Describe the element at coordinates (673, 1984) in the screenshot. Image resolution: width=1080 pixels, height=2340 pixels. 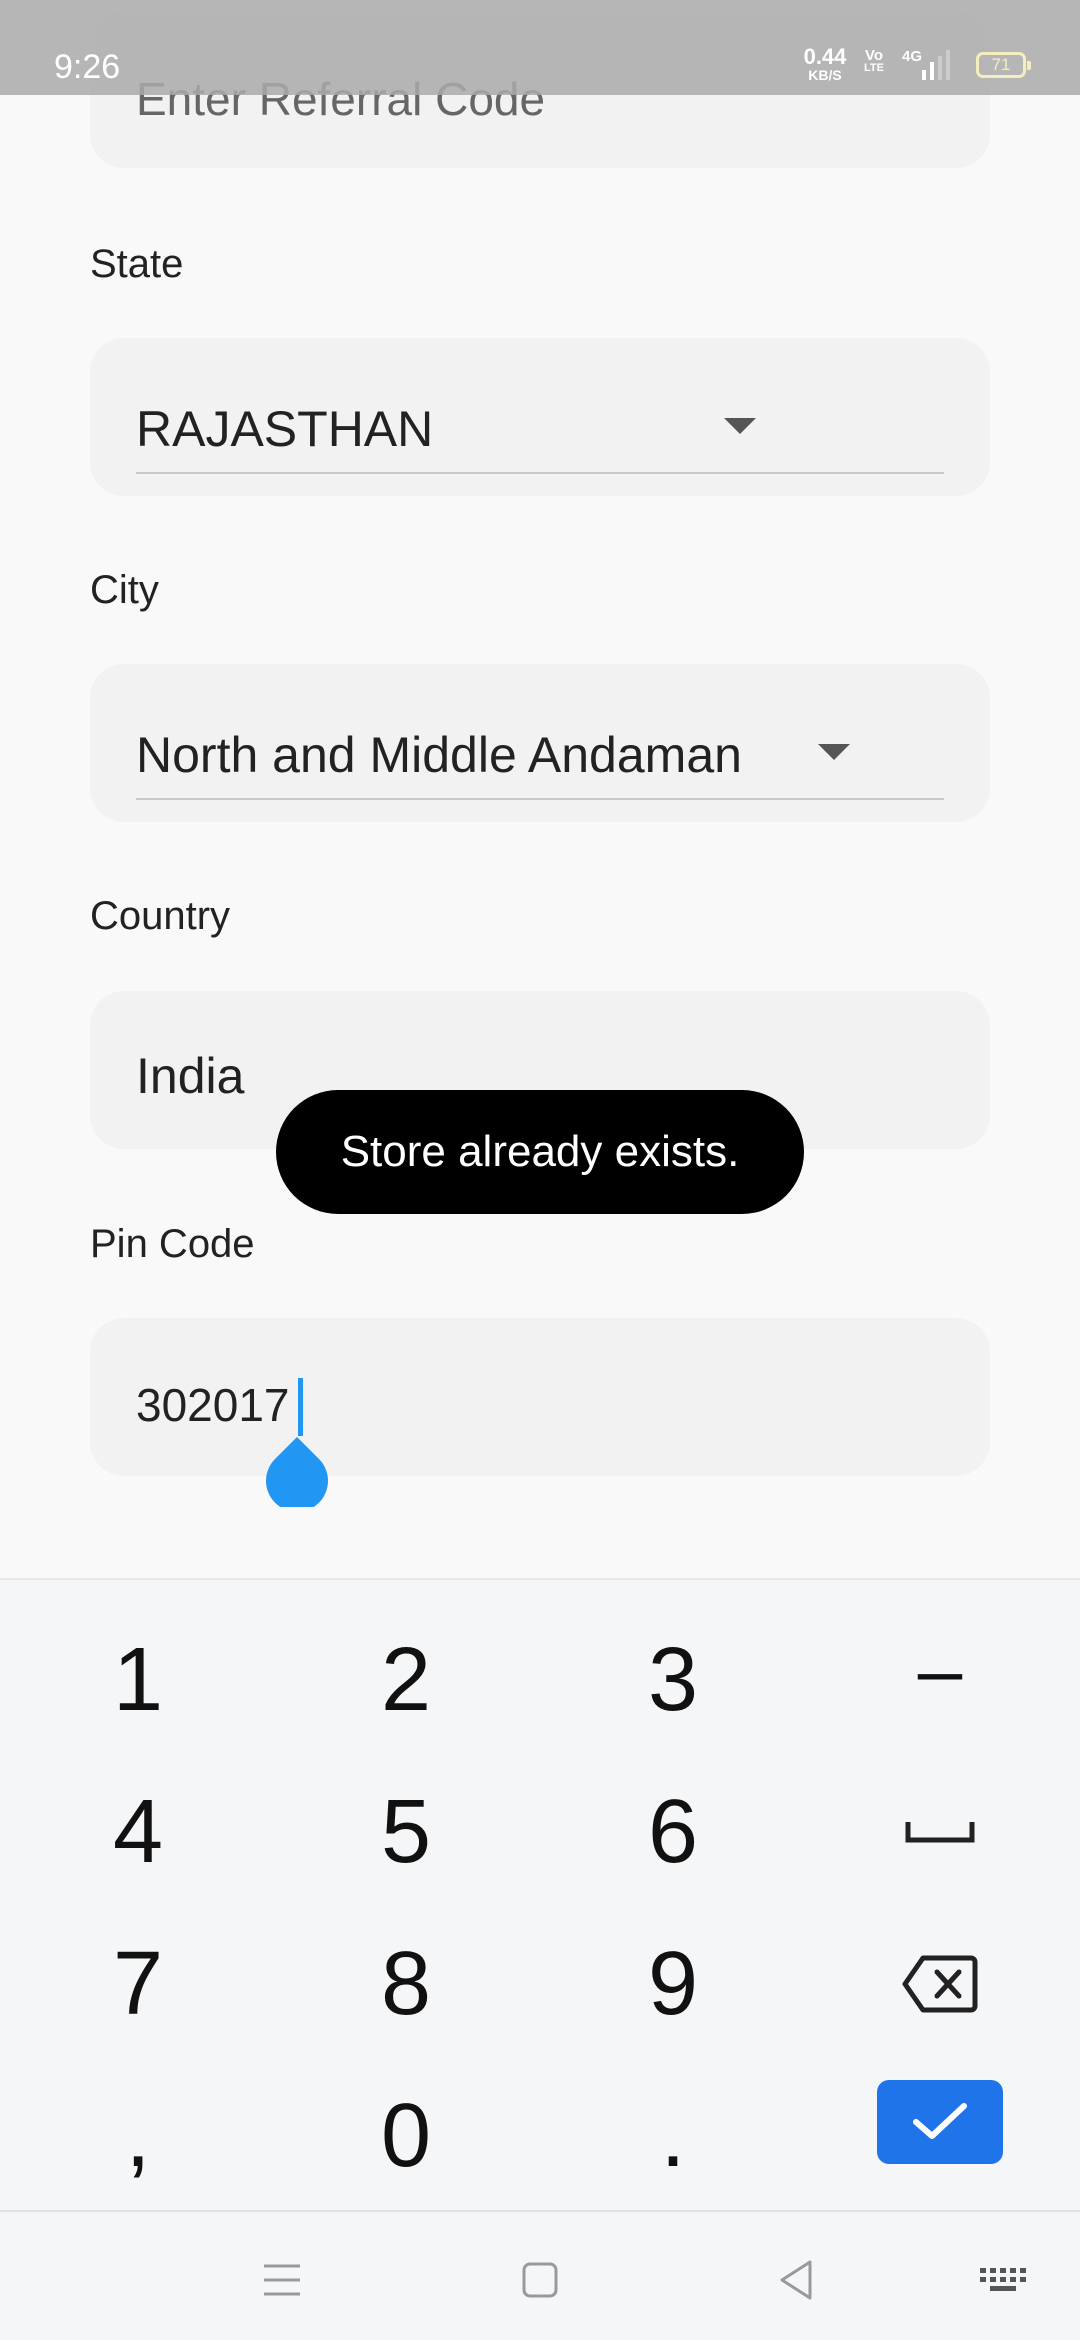
I see `key-9: 9` at that location.